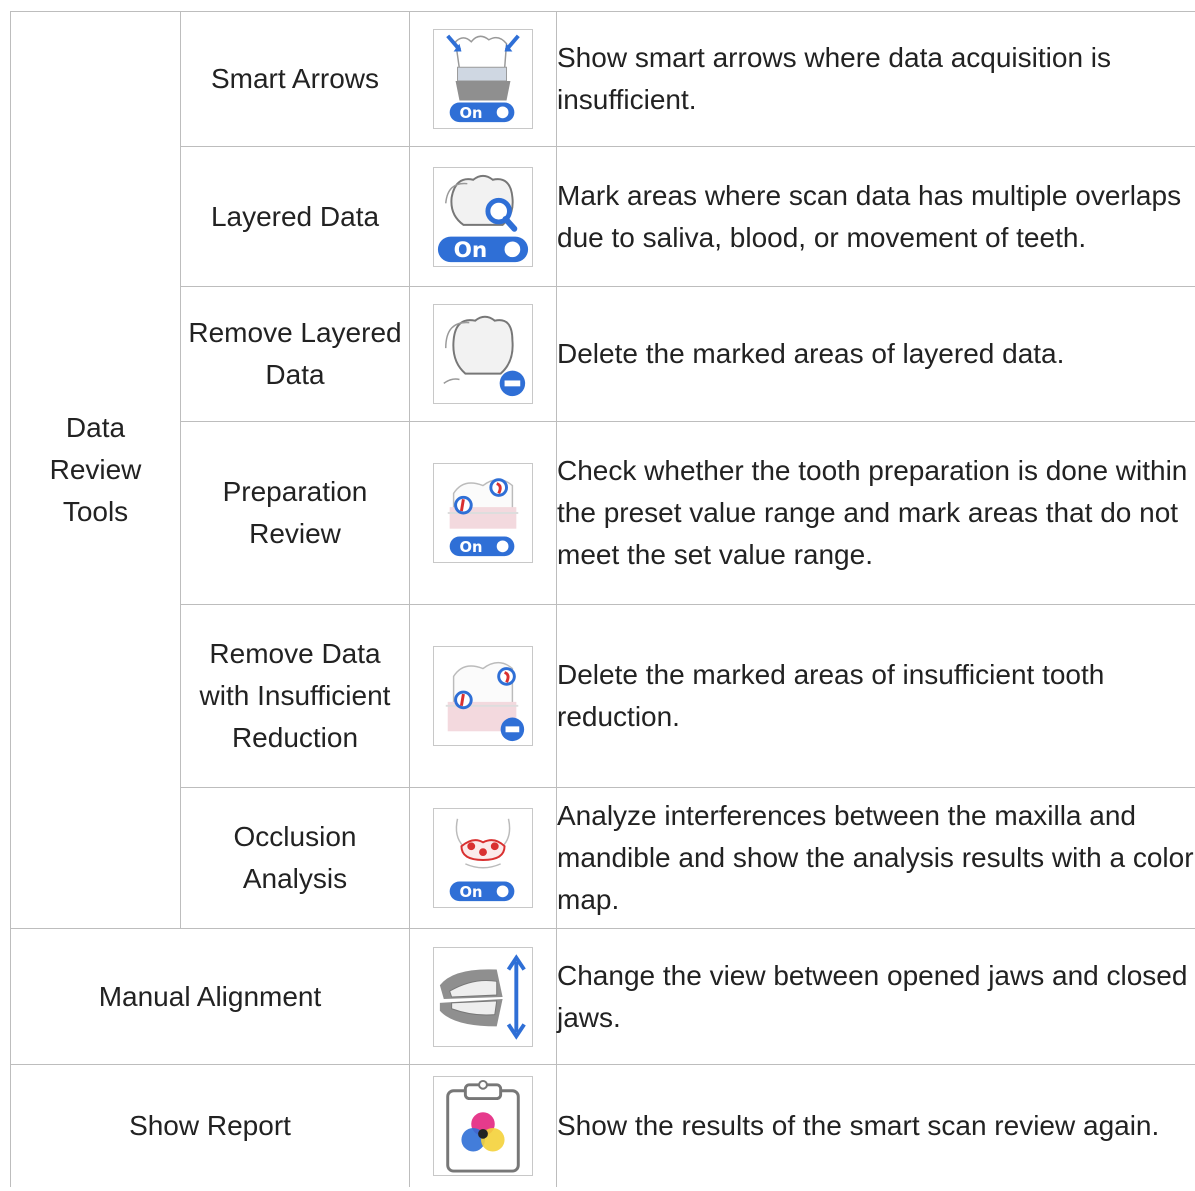 This screenshot has width=1195, height=1191. Describe the element at coordinates (295, 696) in the screenshot. I see `tool-name: Remove Data with Insufficient Reduction` at that location.